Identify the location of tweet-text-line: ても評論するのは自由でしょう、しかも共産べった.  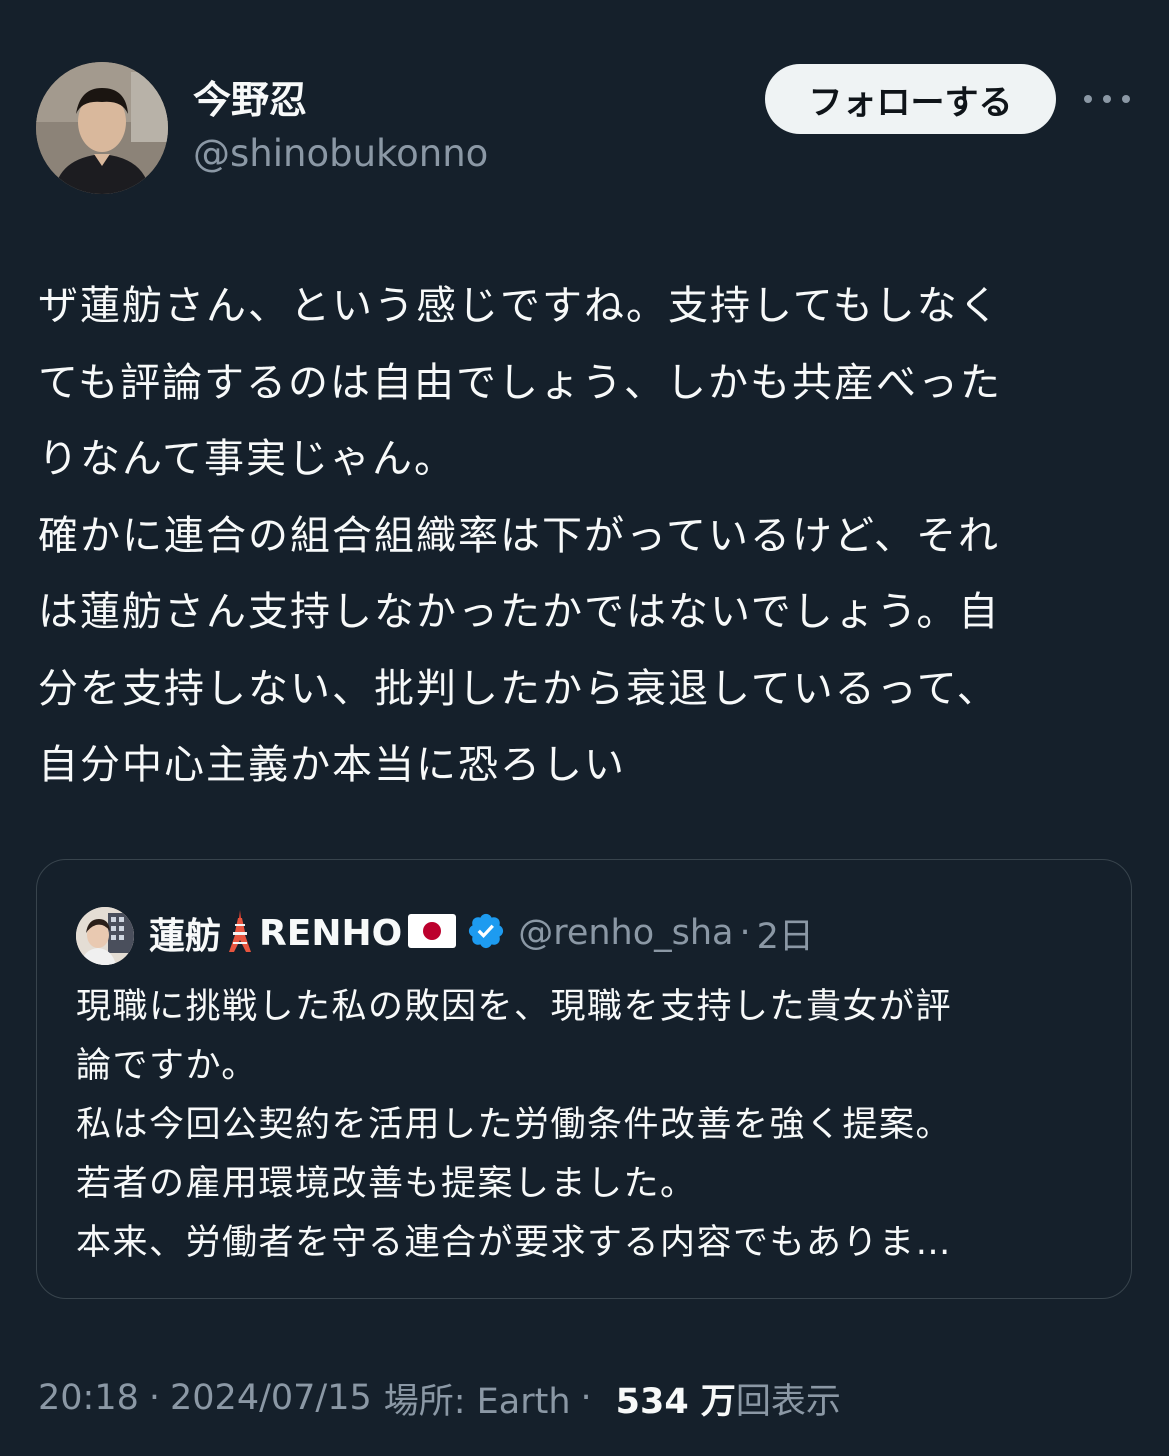
(520, 382).